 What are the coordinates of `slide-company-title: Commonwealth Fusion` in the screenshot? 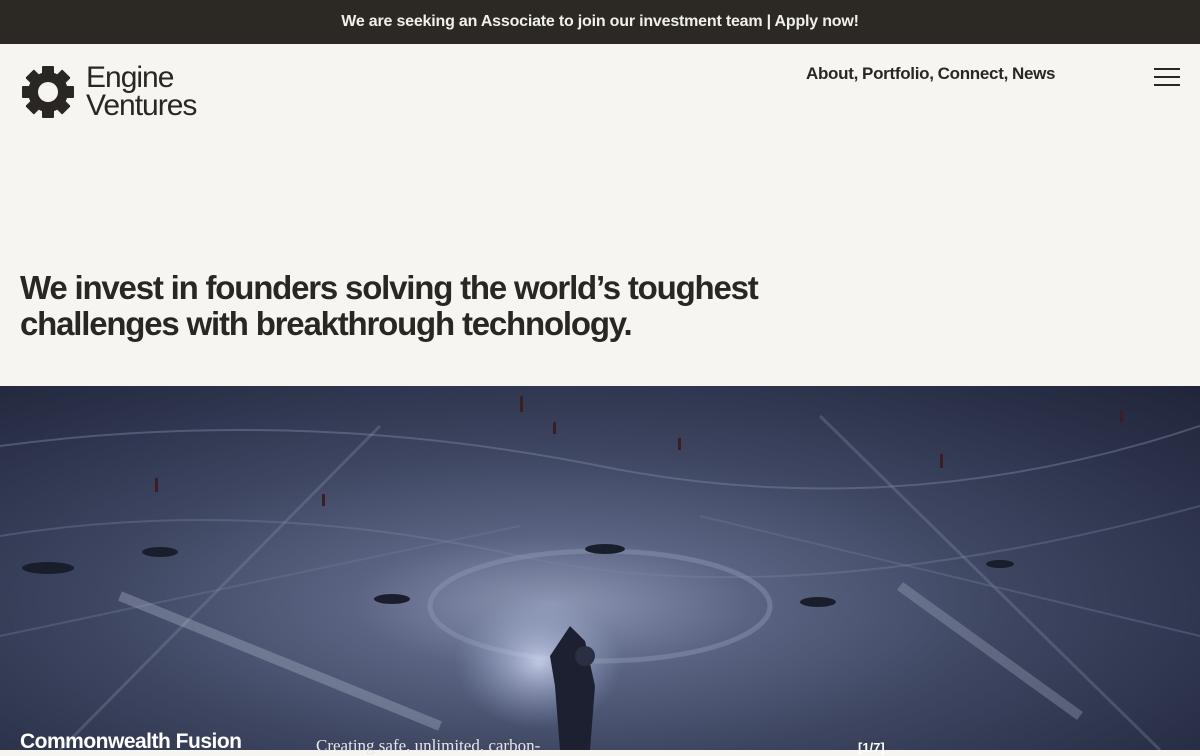 It's located at (131, 742).